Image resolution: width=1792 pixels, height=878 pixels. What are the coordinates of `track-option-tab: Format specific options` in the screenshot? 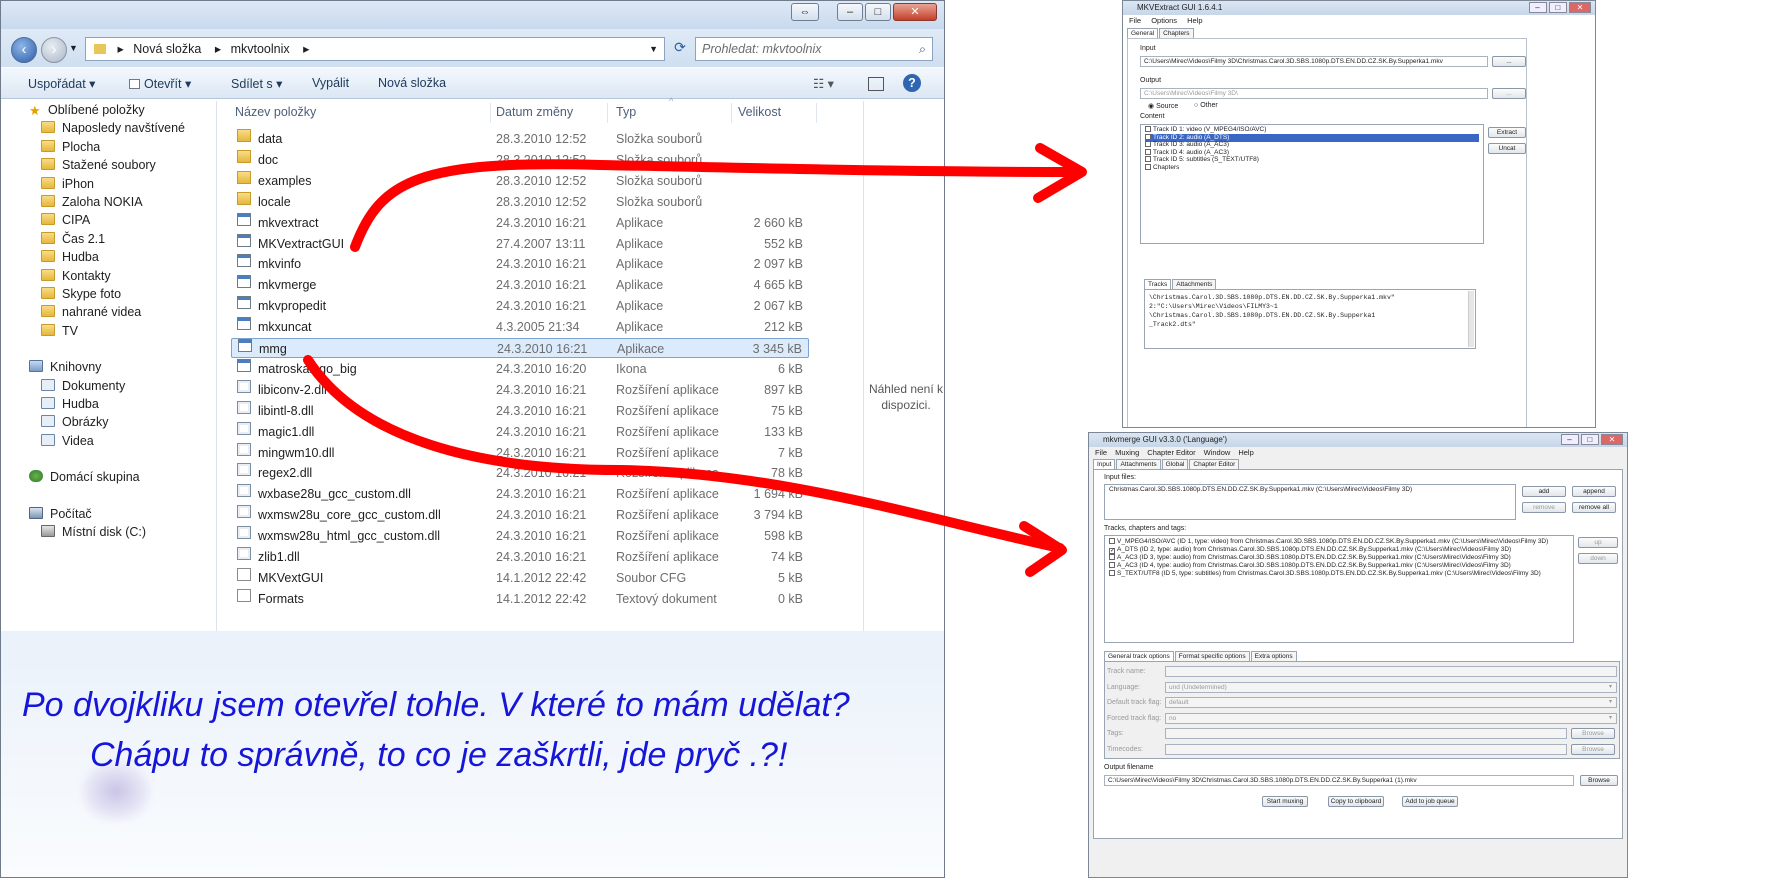 It's located at (1212, 656).